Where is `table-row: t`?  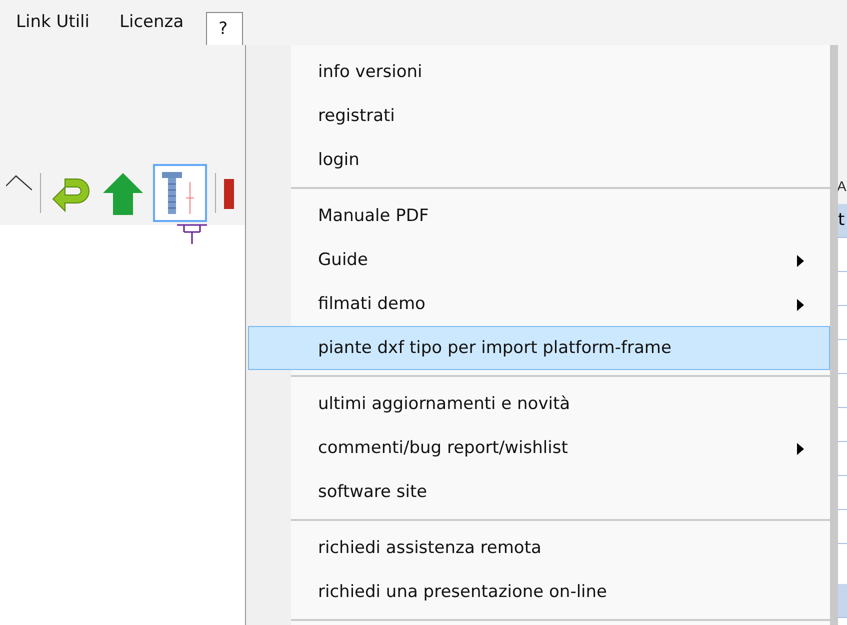
table-row: t is located at coordinates (842, 221).